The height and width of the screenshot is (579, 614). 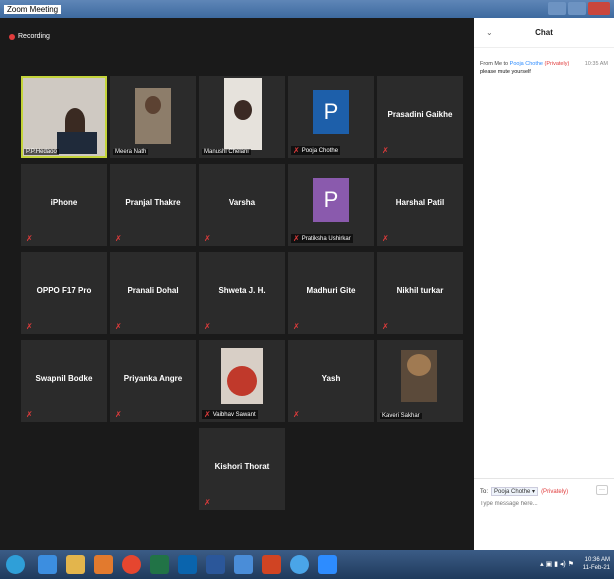 I want to click on participant-name: Yash, so click(x=331, y=378).